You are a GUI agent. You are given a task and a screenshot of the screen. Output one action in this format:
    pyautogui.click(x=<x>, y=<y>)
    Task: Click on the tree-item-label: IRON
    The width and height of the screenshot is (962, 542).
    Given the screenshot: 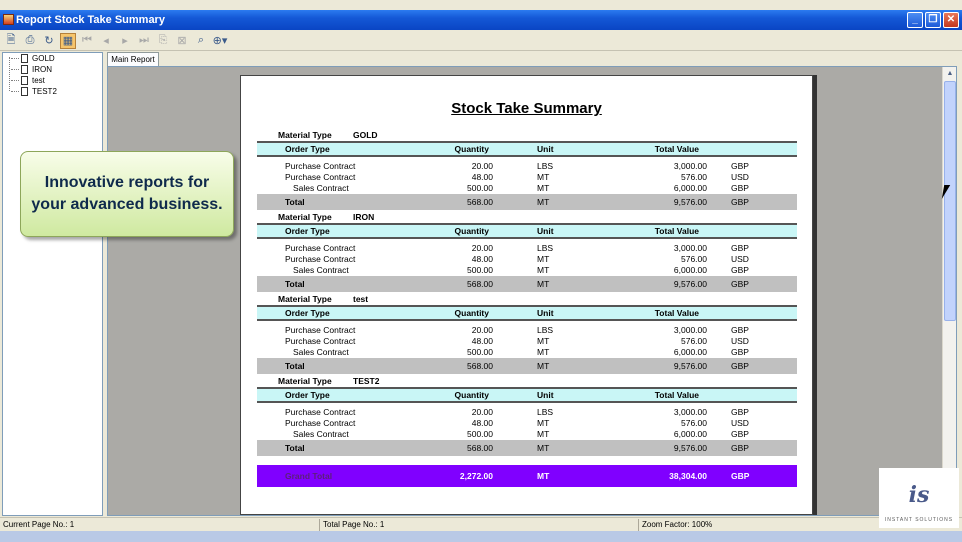 What is the action you would take?
    pyautogui.click(x=42, y=69)
    